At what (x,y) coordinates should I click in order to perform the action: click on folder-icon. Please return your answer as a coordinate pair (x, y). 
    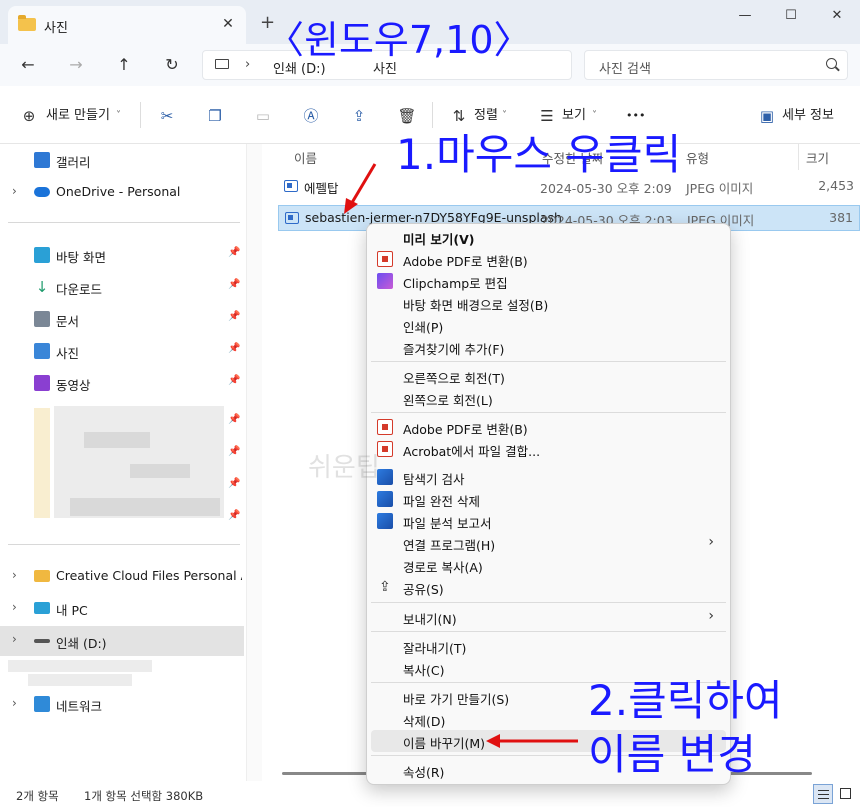
    Looking at the image, I should click on (27, 24).